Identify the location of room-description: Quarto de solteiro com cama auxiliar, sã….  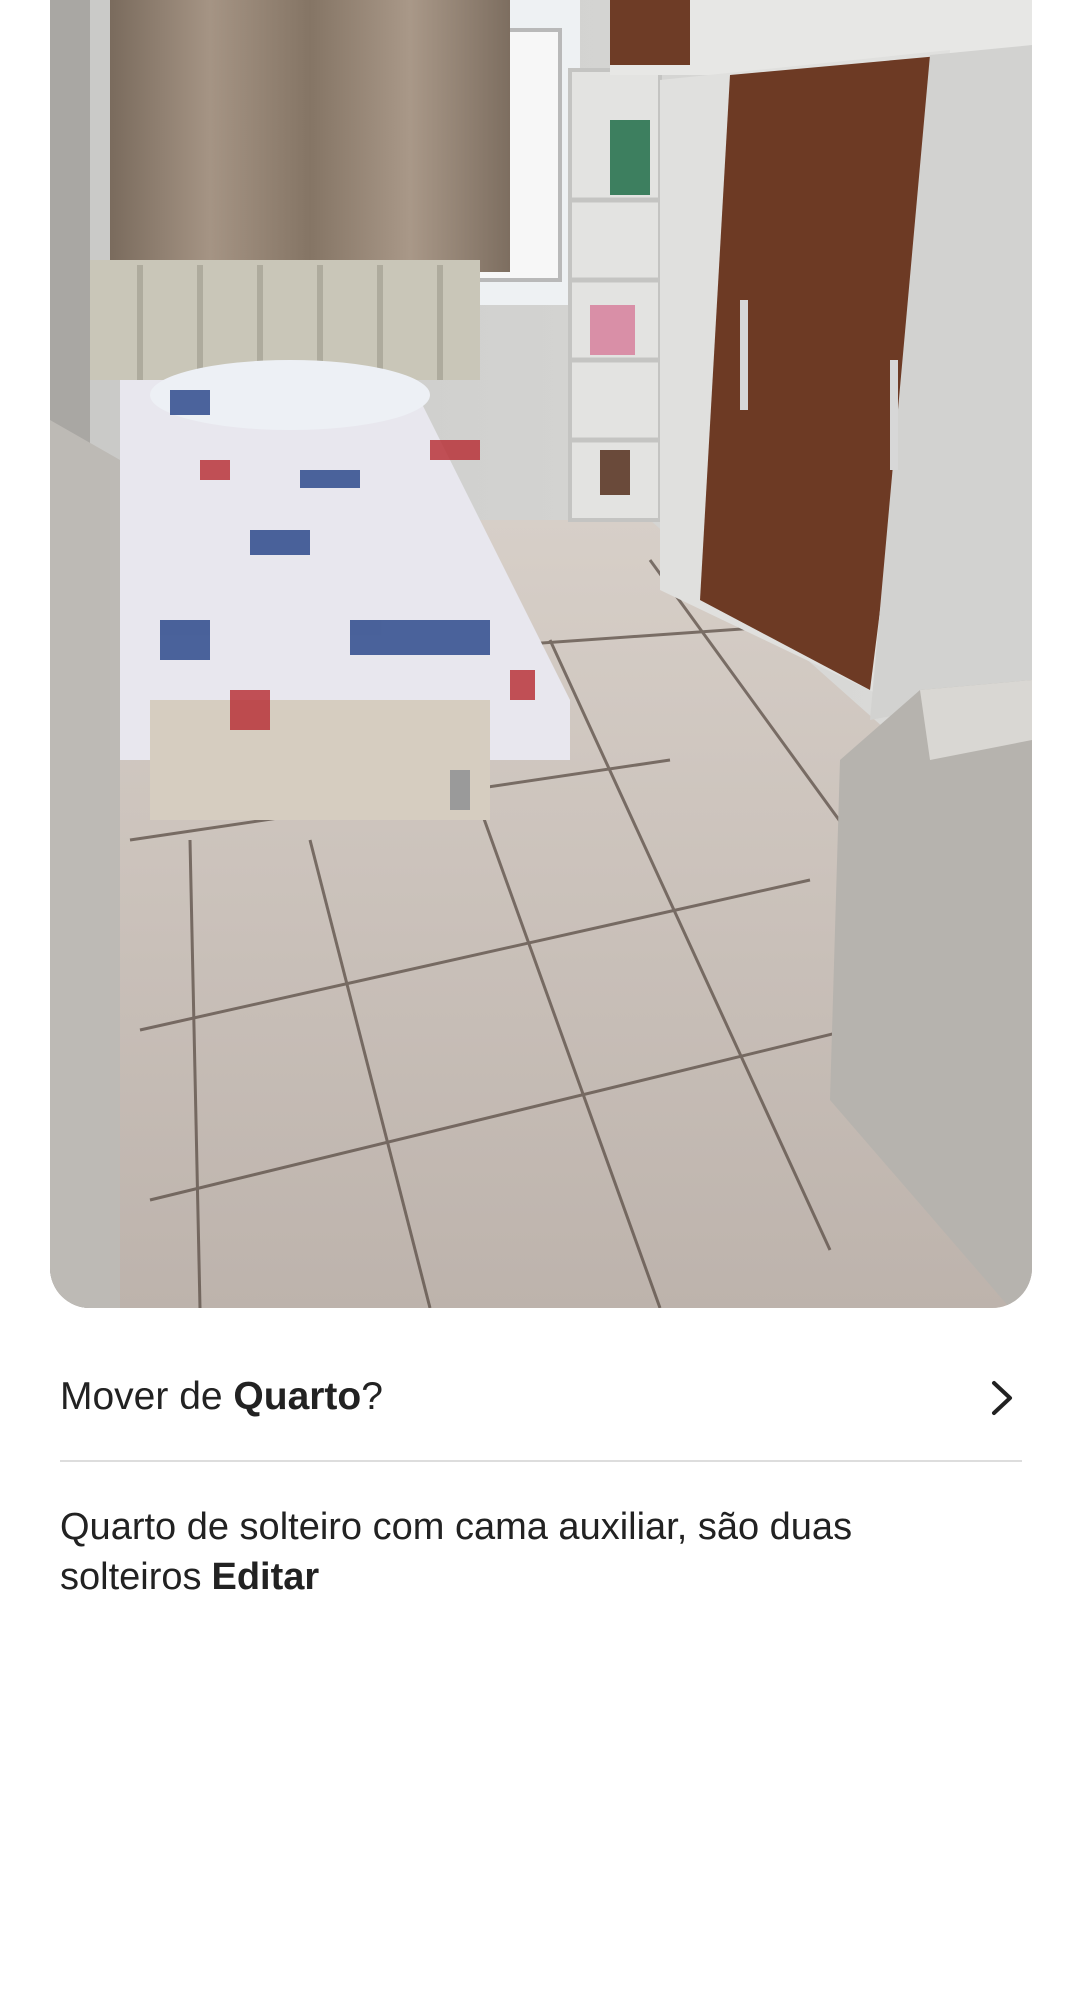
(541, 1552).